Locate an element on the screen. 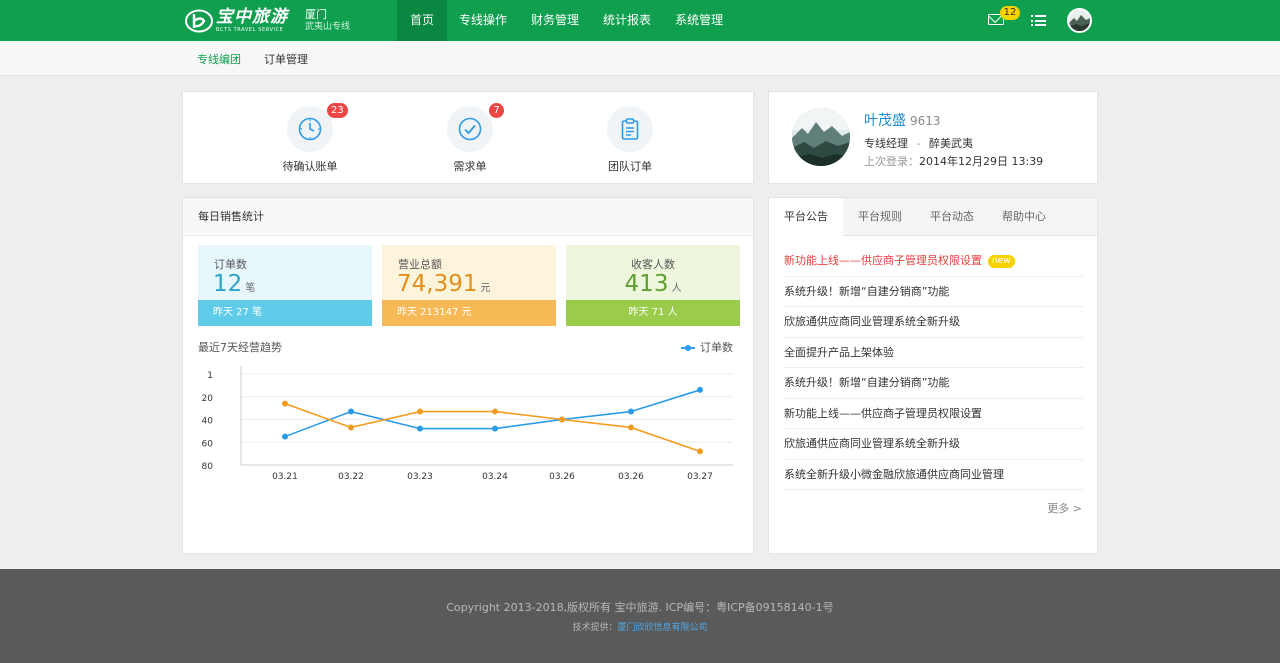 Image resolution: width=1280 pixels, height=663 pixels. quick-links-panel: 23 待确认账单 7 需求单 团队订单 is located at coordinates (468, 137).